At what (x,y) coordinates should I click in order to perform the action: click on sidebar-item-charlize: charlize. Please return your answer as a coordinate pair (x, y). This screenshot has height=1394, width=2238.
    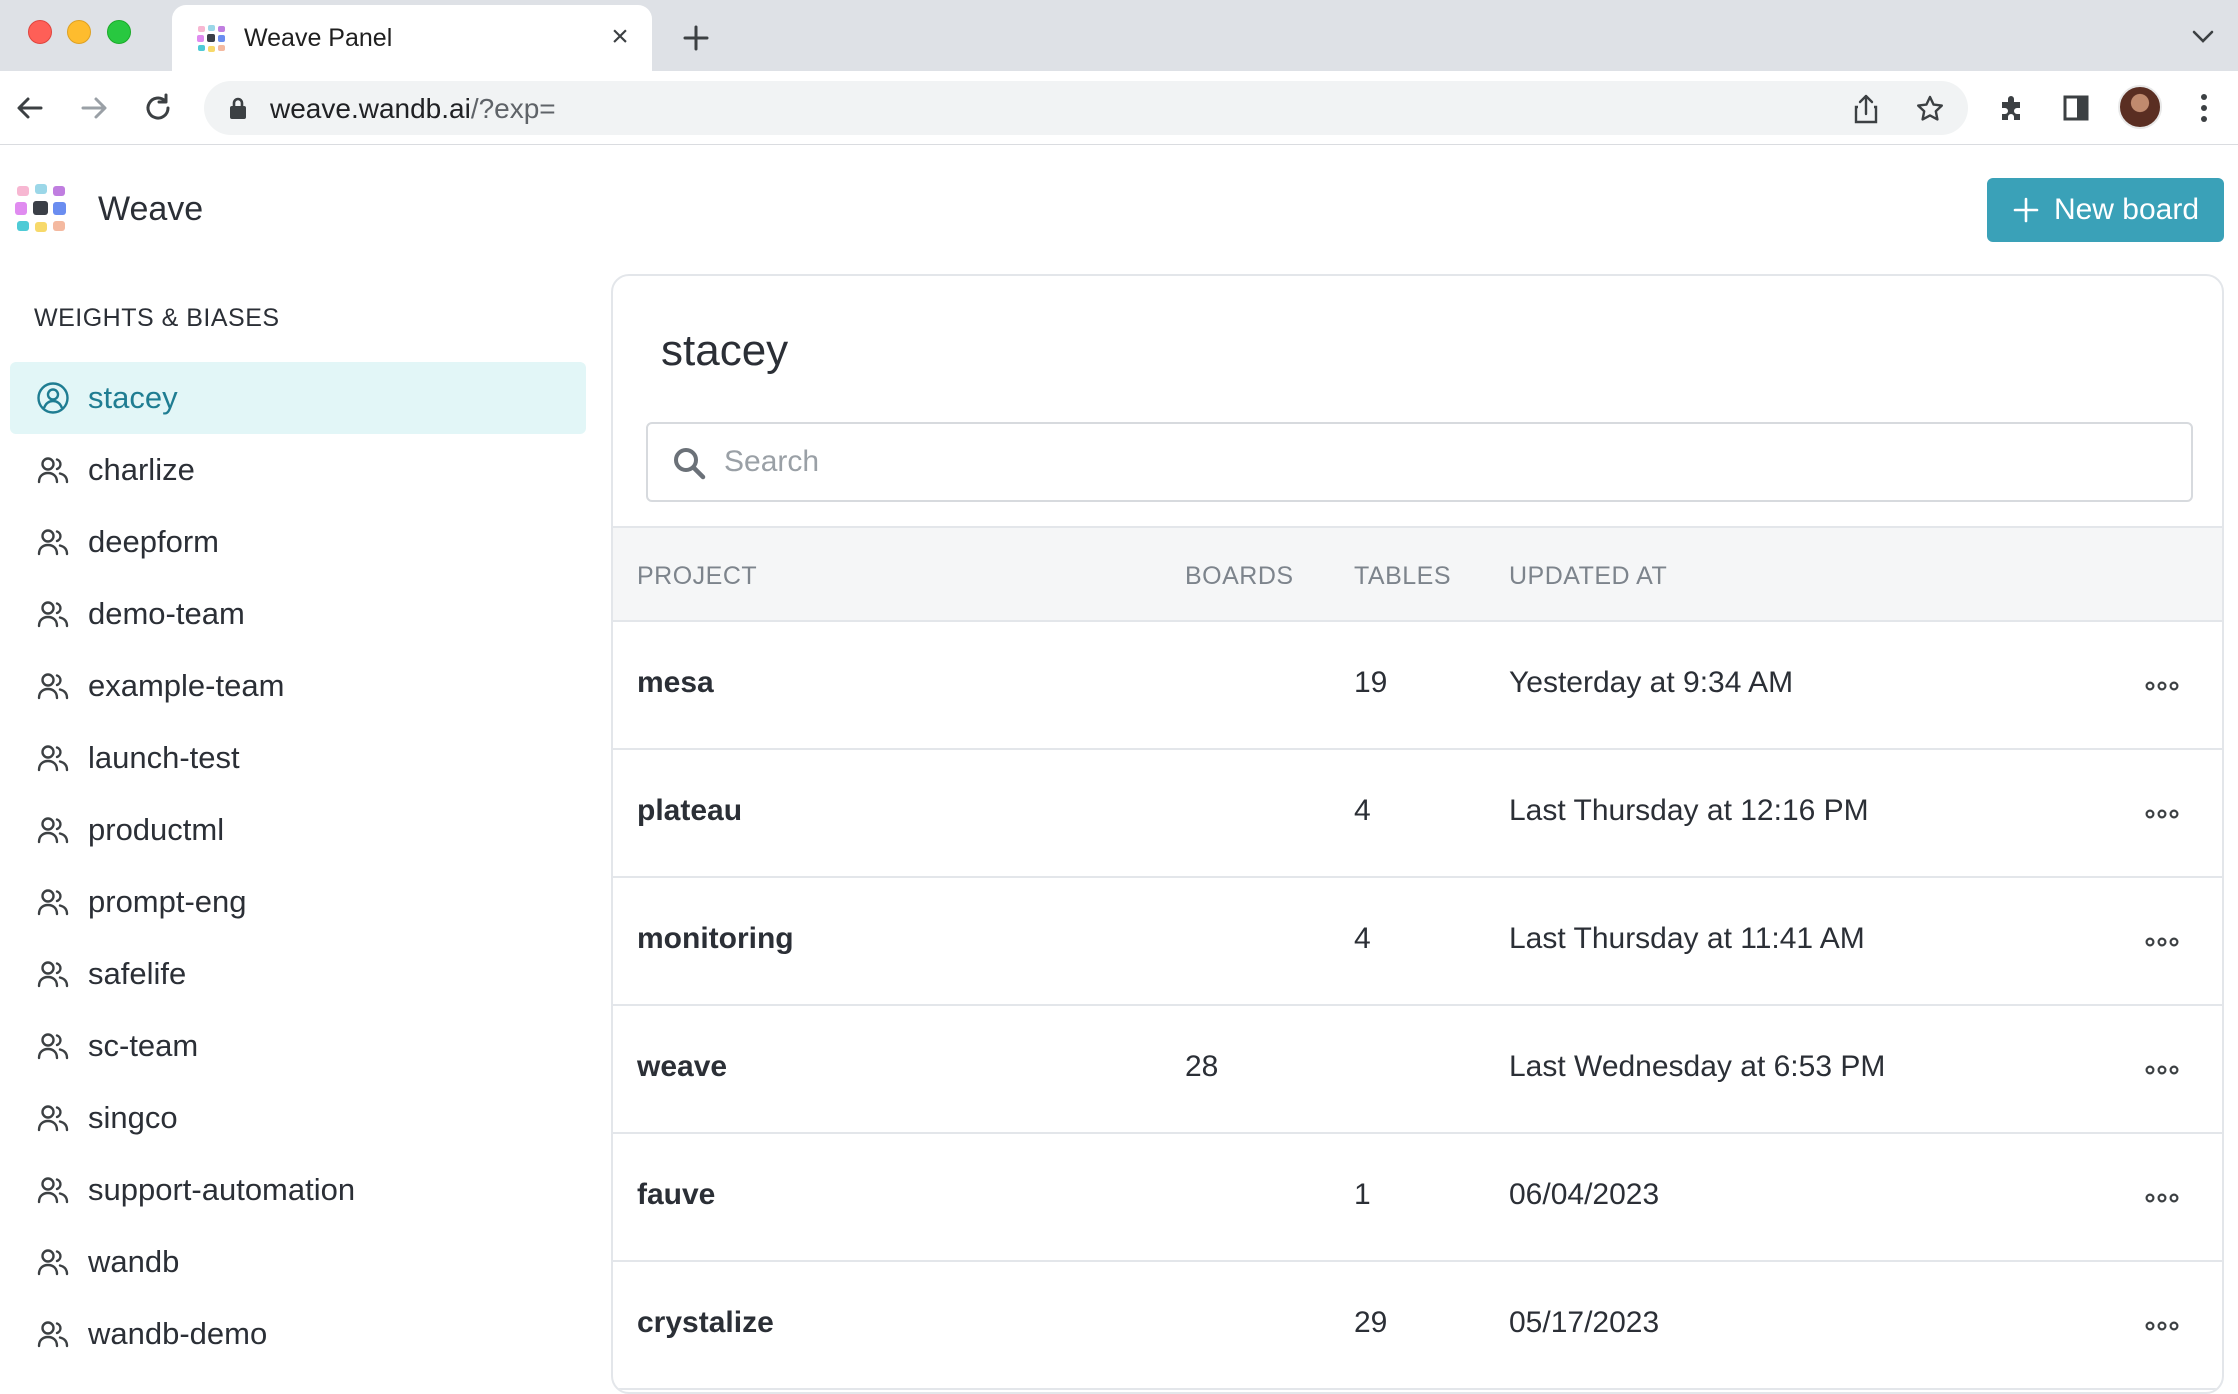
    Looking at the image, I should click on (298, 470).